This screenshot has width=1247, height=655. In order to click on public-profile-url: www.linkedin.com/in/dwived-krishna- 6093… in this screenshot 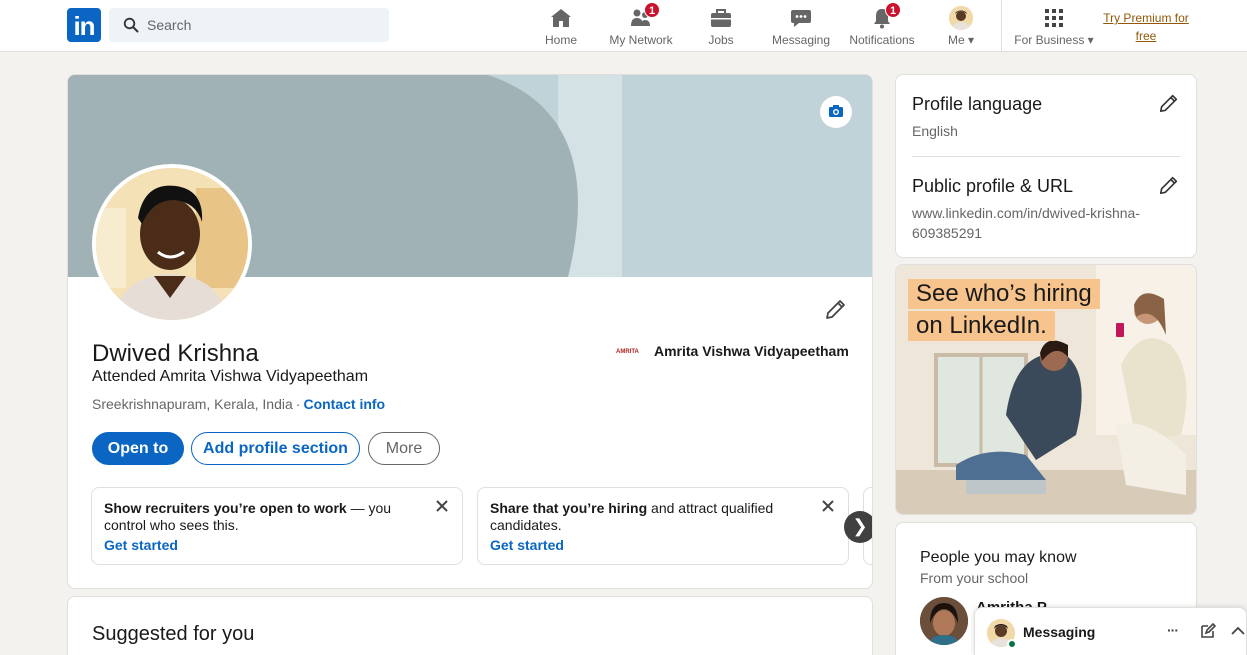, I will do `click(1026, 223)`.